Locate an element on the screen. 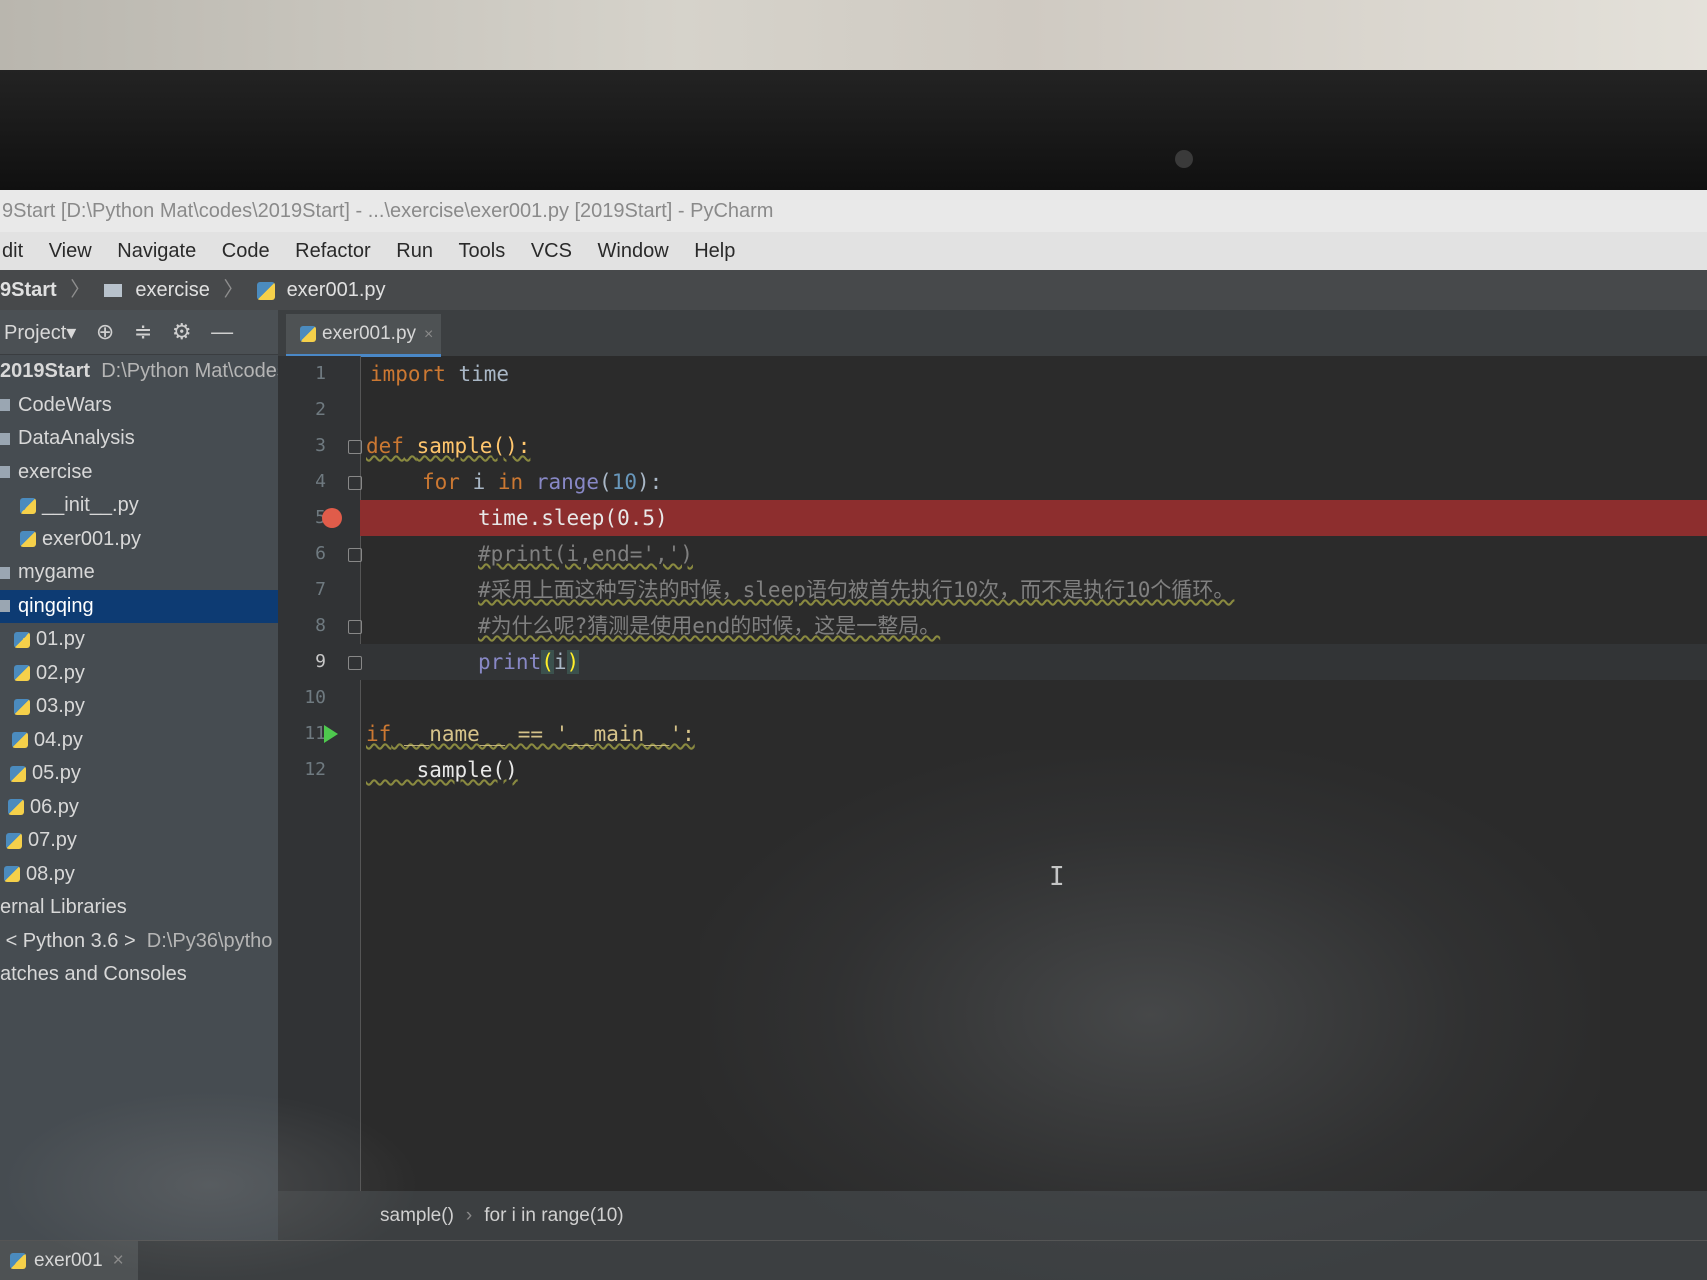 This screenshot has height=1280, width=1707. run-icon is located at coordinates (331, 734).